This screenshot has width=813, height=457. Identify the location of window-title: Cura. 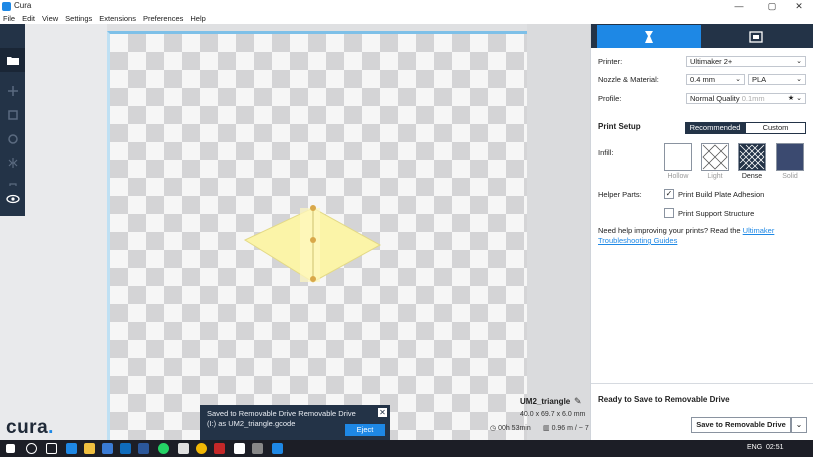
(23, 5).